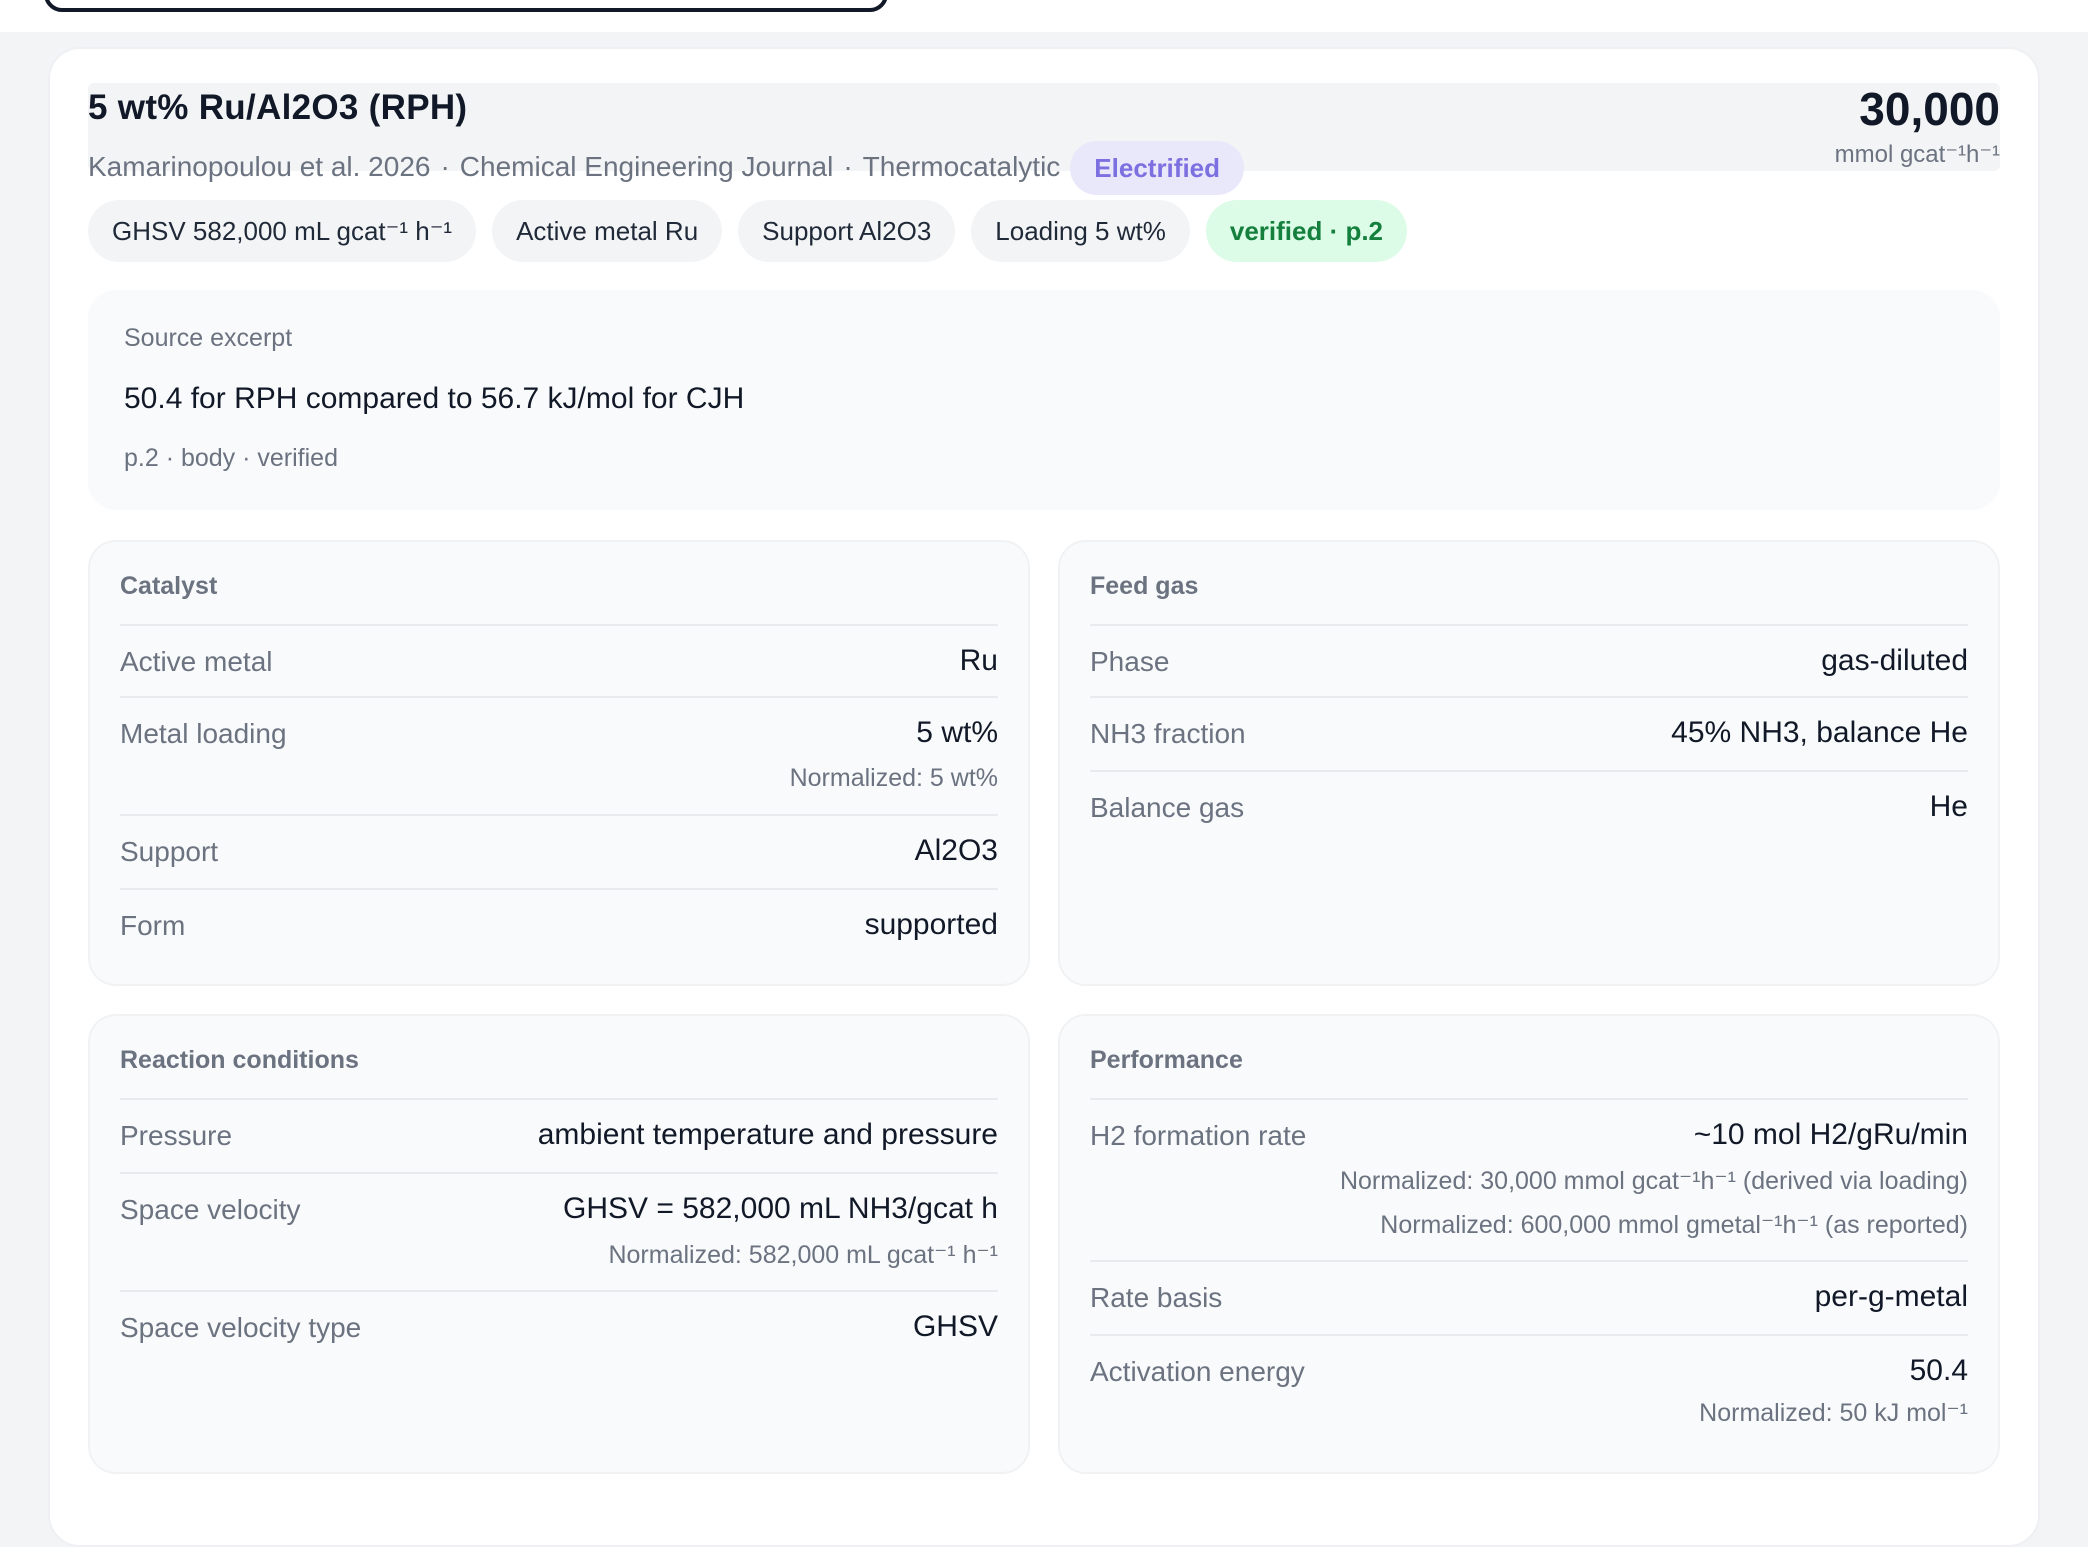 The width and height of the screenshot is (2088, 1547). I want to click on field-row: Rate basis per-g-metal, so click(1529, 1297).